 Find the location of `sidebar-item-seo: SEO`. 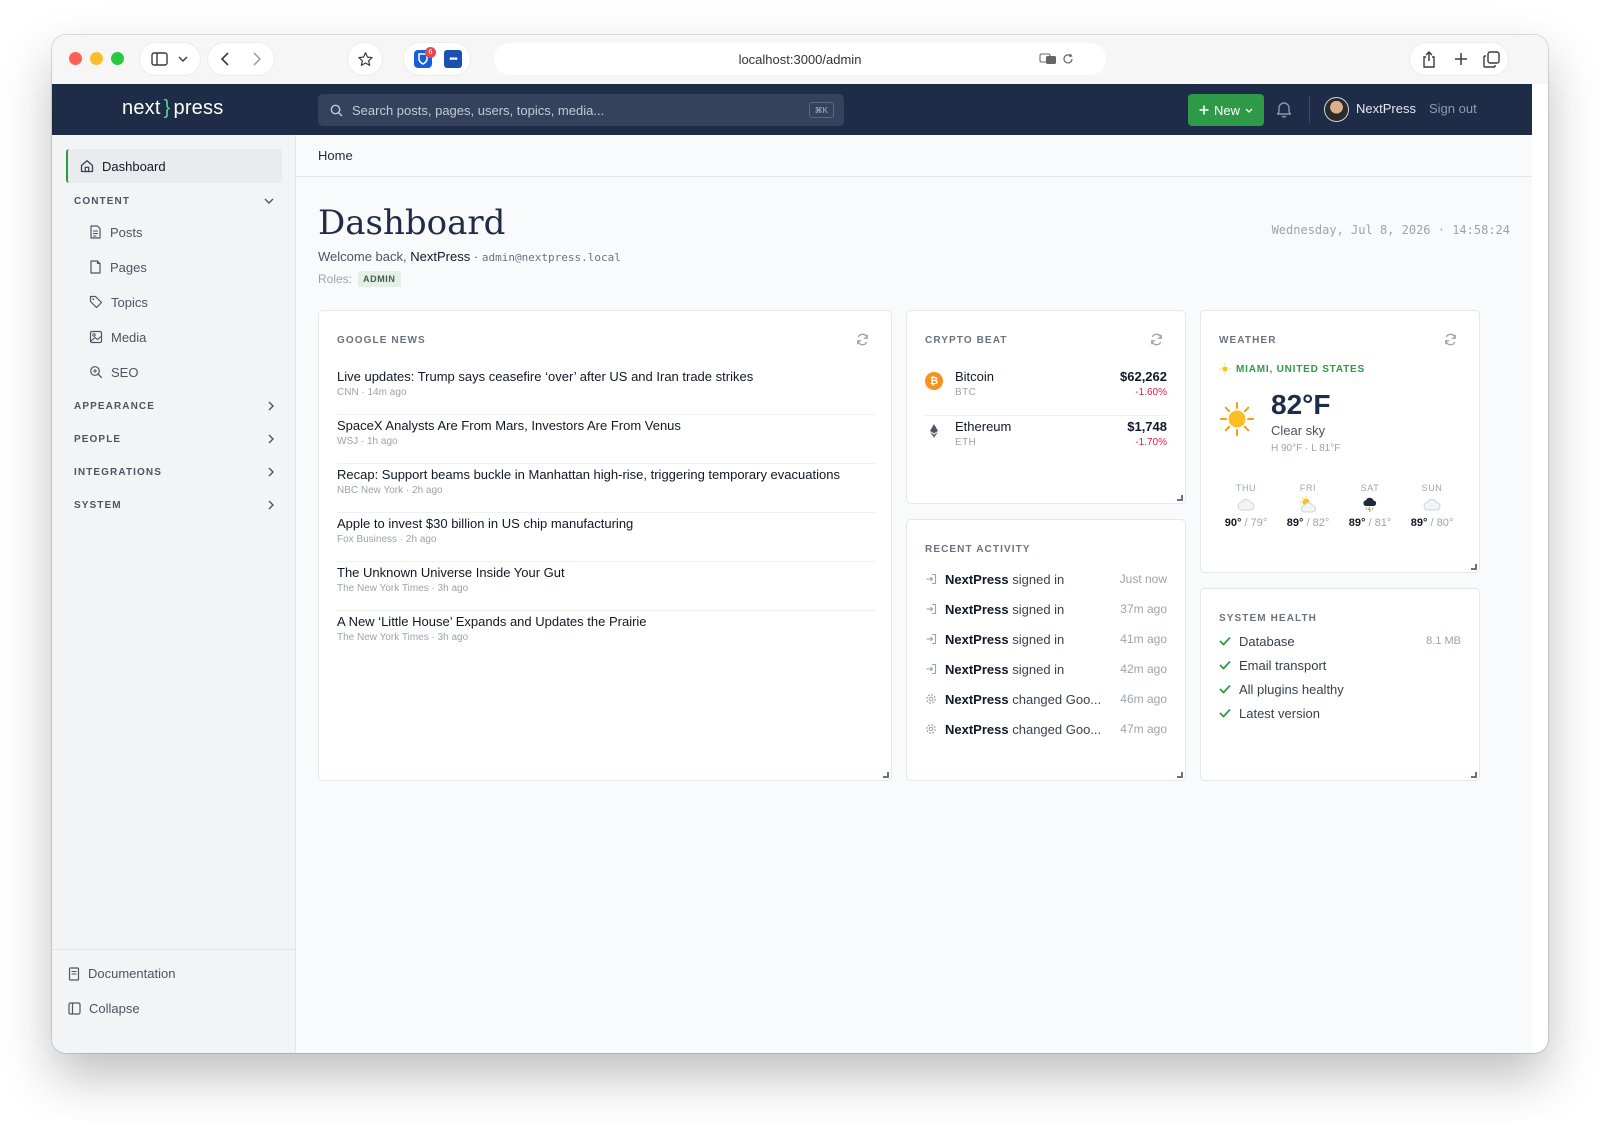

sidebar-item-seo: SEO is located at coordinates (113, 372).